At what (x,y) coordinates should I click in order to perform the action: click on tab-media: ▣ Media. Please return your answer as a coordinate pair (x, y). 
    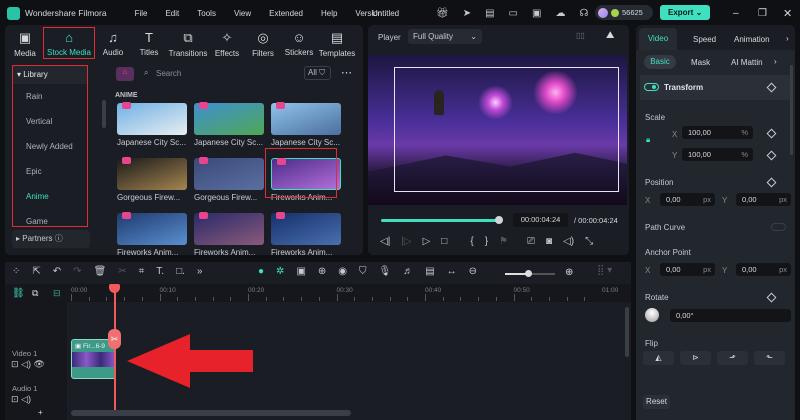
    Looking at the image, I should click on (25, 44).